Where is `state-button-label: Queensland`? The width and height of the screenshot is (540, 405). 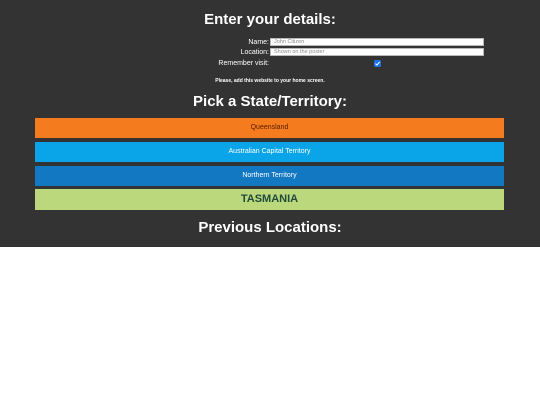 state-button-label: Queensland is located at coordinates (269, 127).